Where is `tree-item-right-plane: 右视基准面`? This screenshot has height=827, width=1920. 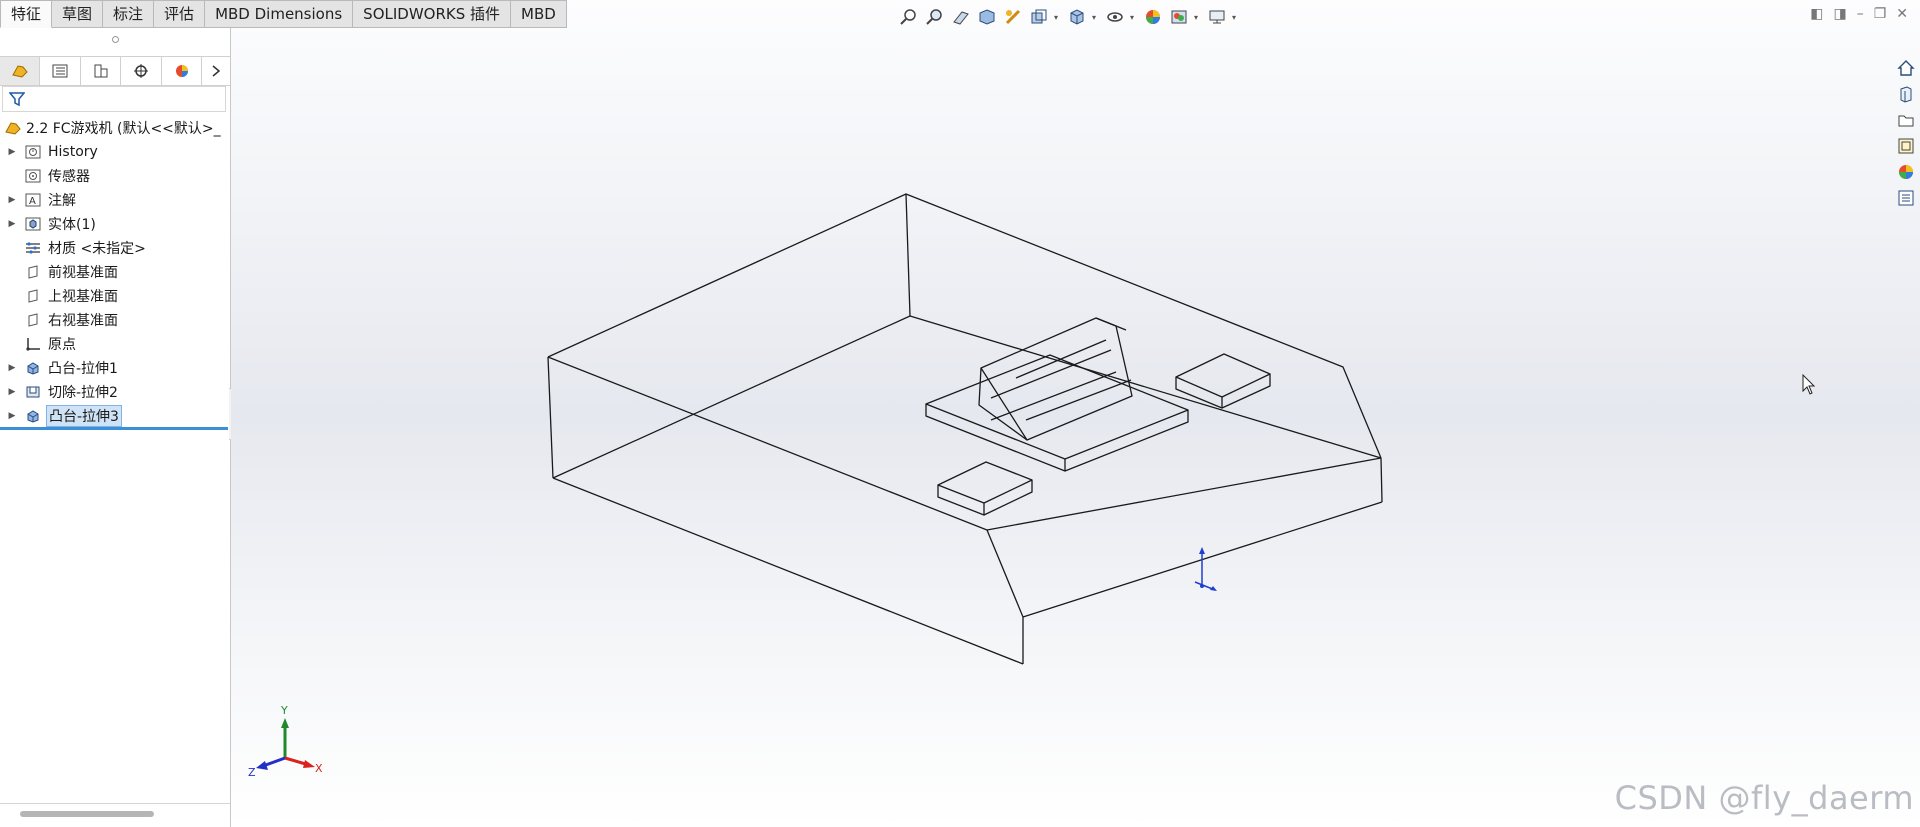 tree-item-right-plane: 右视基准面 is located at coordinates (115, 320).